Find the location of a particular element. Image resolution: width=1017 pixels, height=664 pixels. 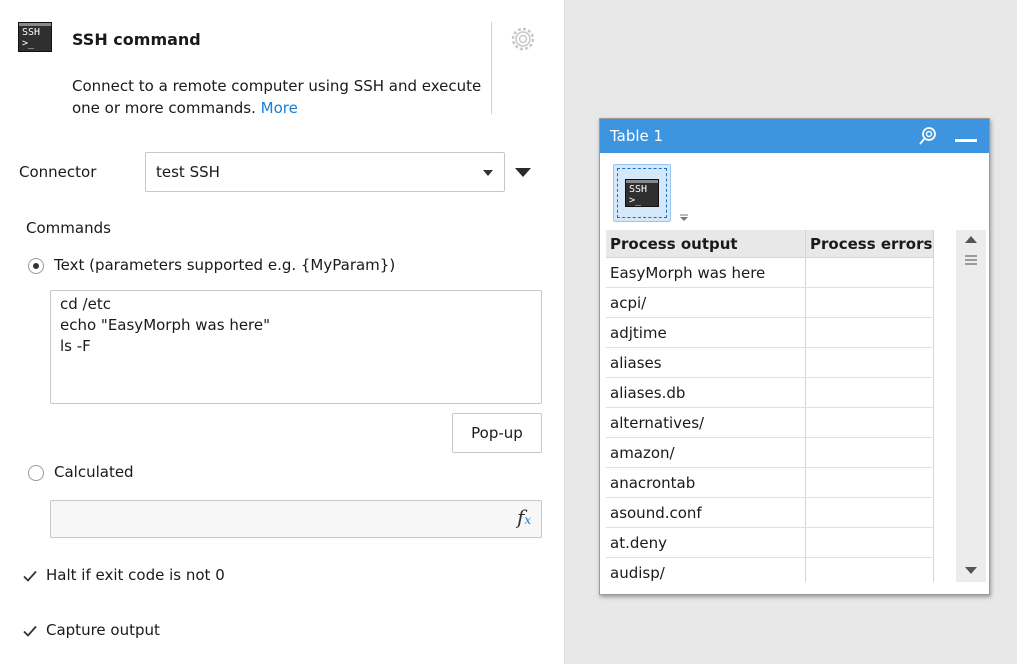

connector-menu-icon is located at coordinates (523, 172).